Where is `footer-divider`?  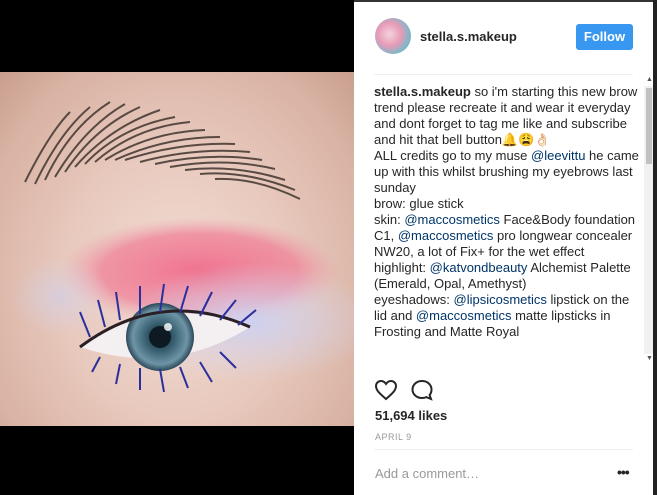 footer-divider is located at coordinates (503, 449).